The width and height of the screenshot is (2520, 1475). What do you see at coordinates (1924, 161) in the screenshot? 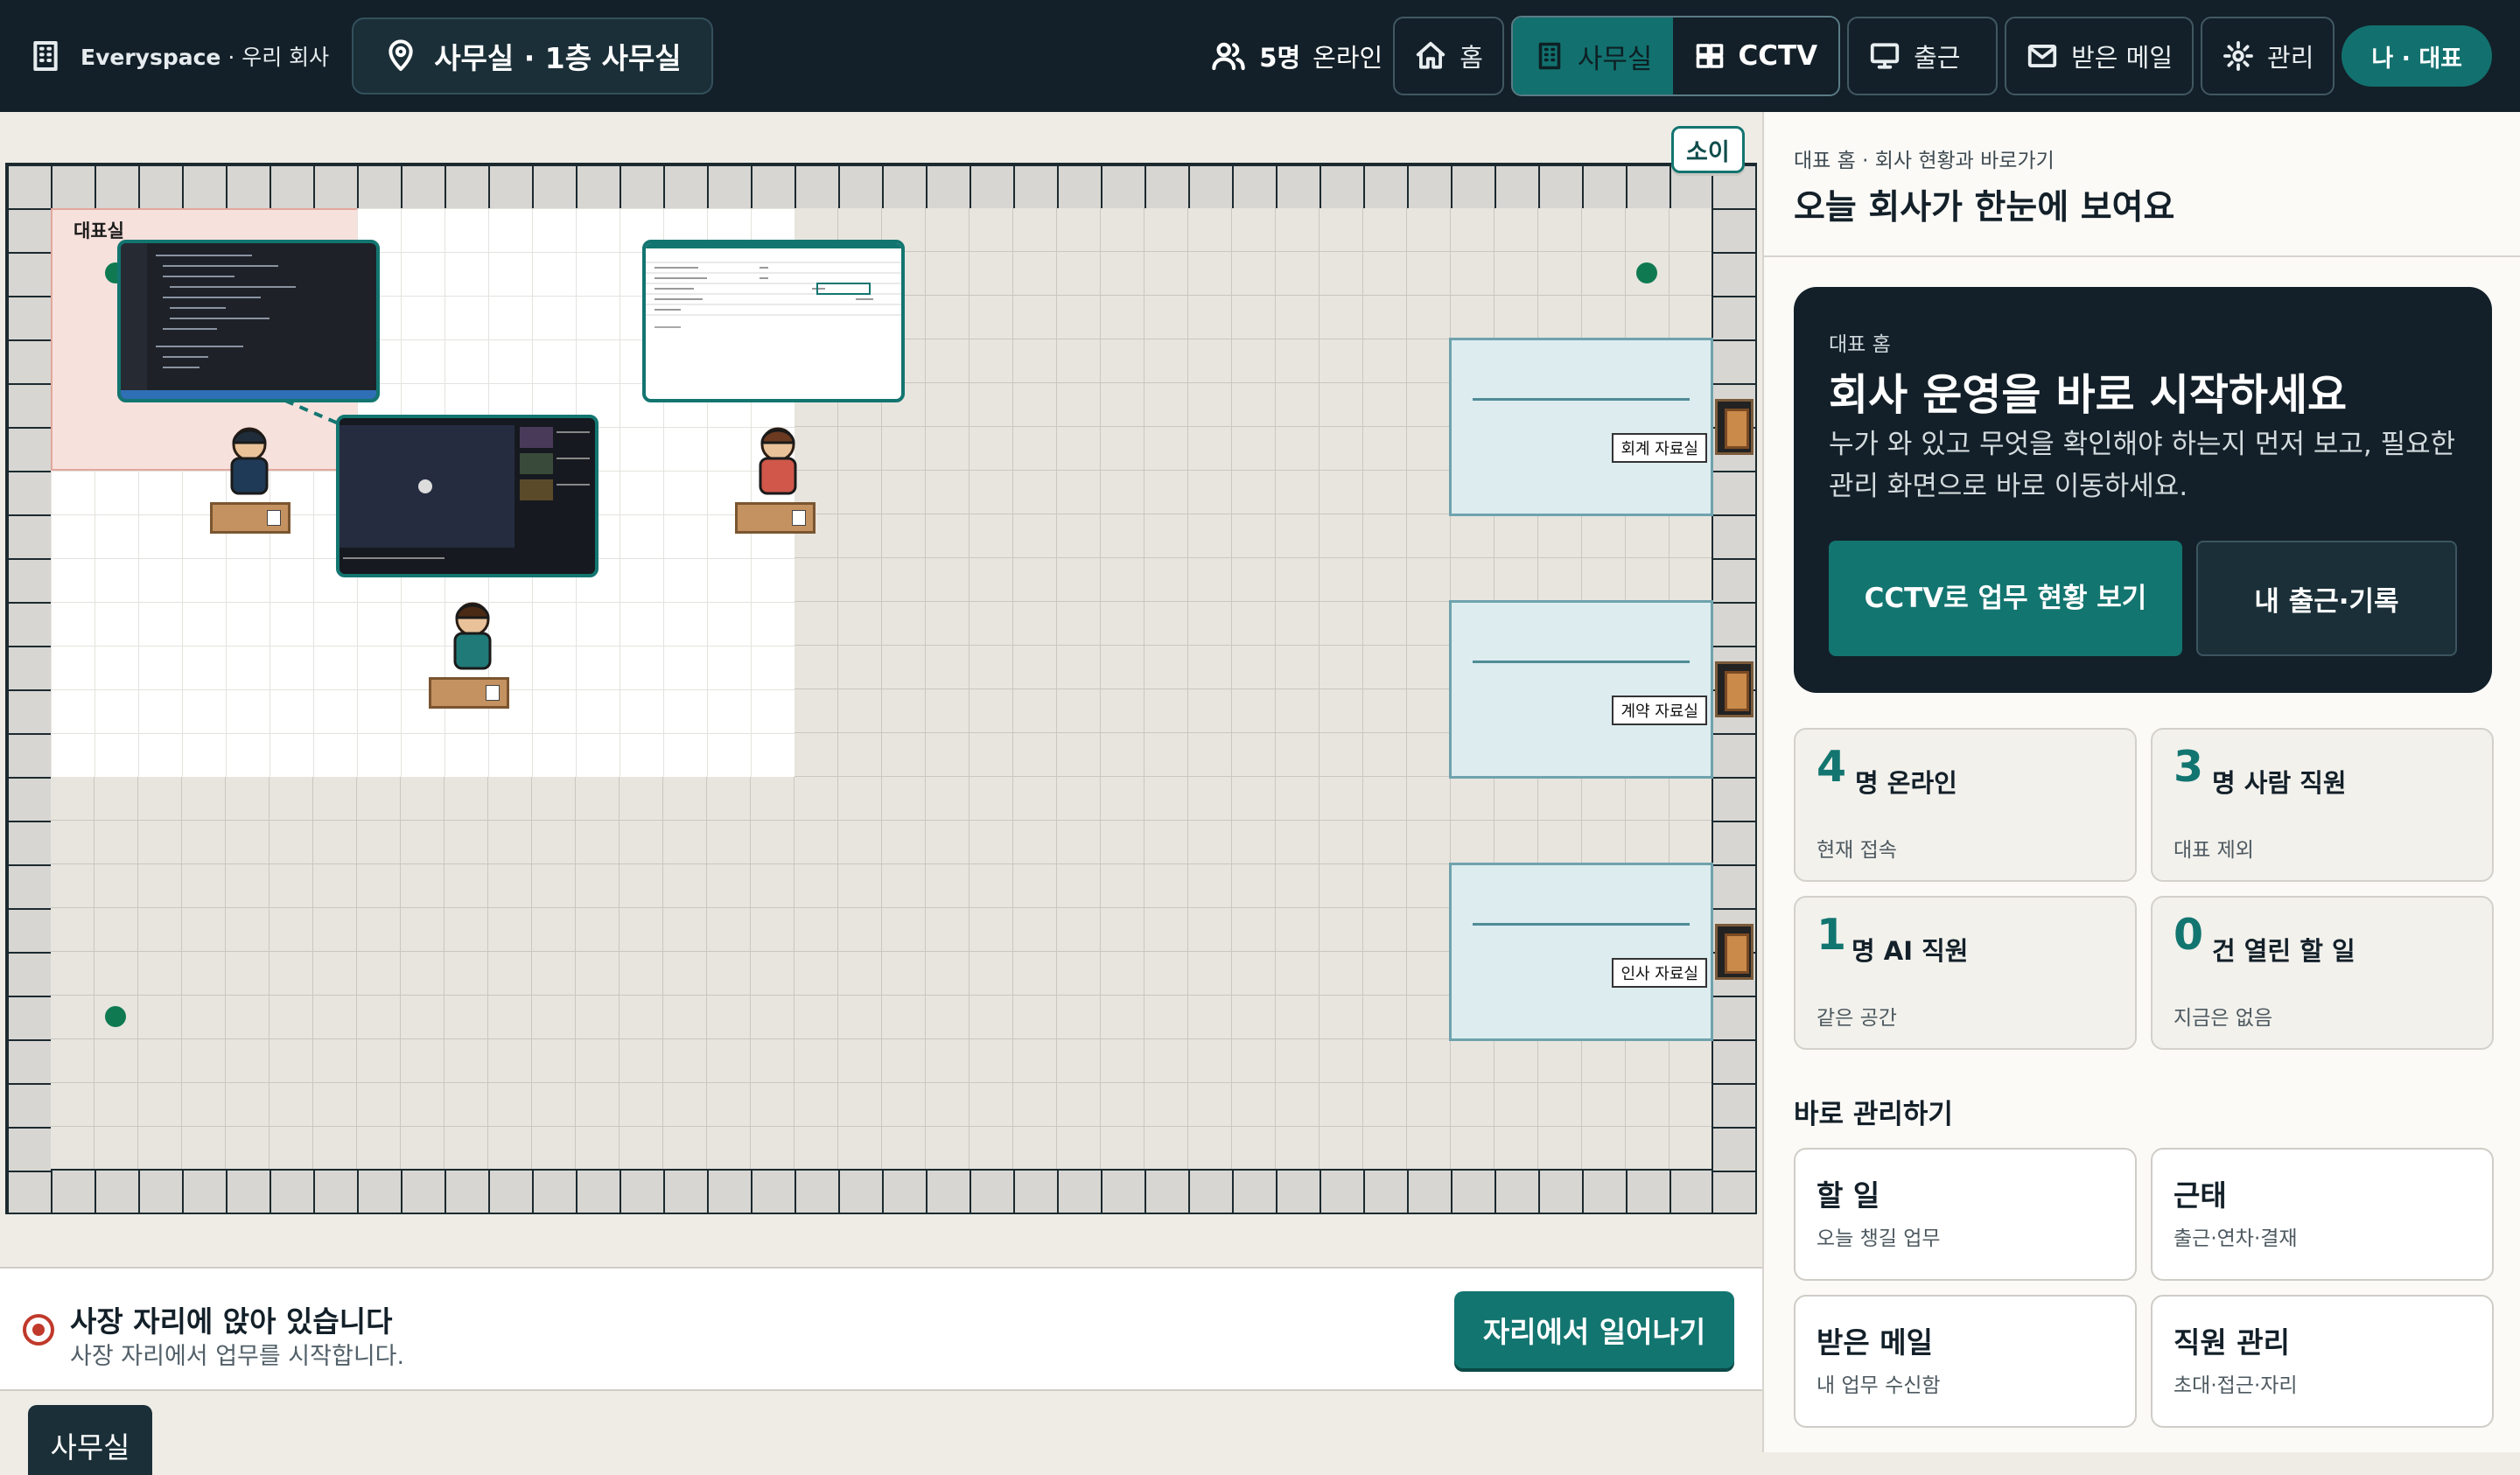
I see `breadcrumb: 대표 홈 · 회사 현황과 바로가기` at bounding box center [1924, 161].